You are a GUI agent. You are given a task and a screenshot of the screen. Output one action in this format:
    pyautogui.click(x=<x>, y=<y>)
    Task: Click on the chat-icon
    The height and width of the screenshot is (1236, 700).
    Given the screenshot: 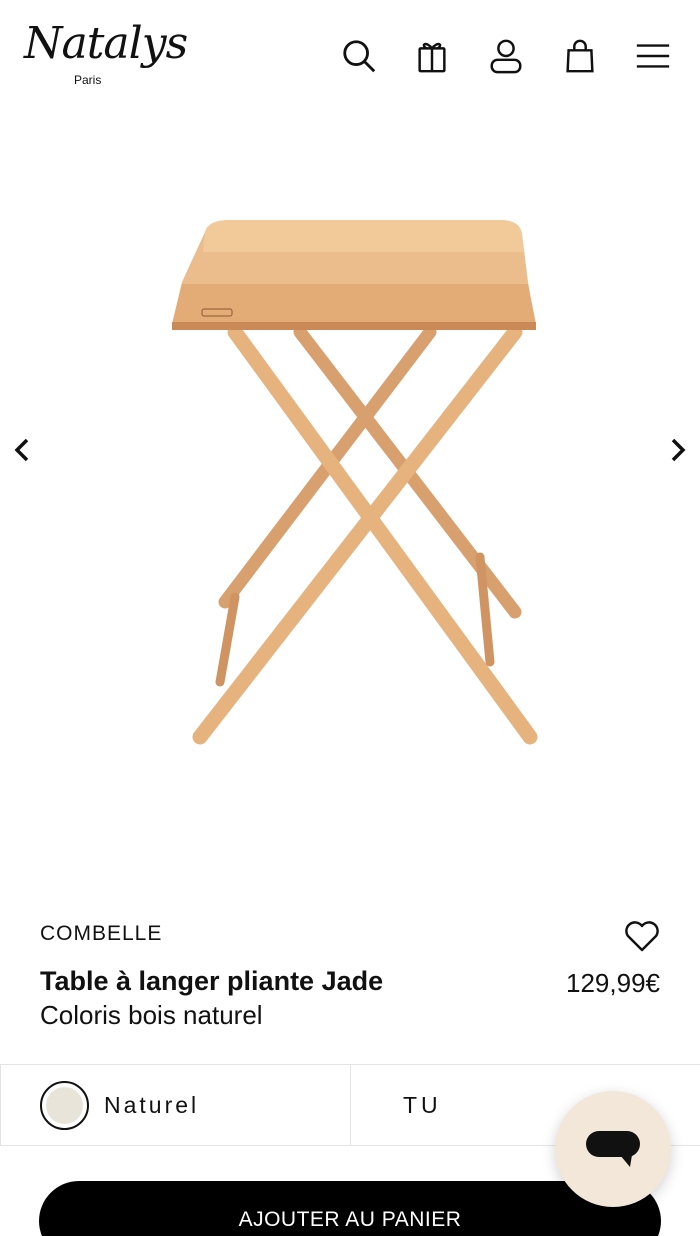 What is the action you would take?
    pyautogui.click(x=613, y=1149)
    